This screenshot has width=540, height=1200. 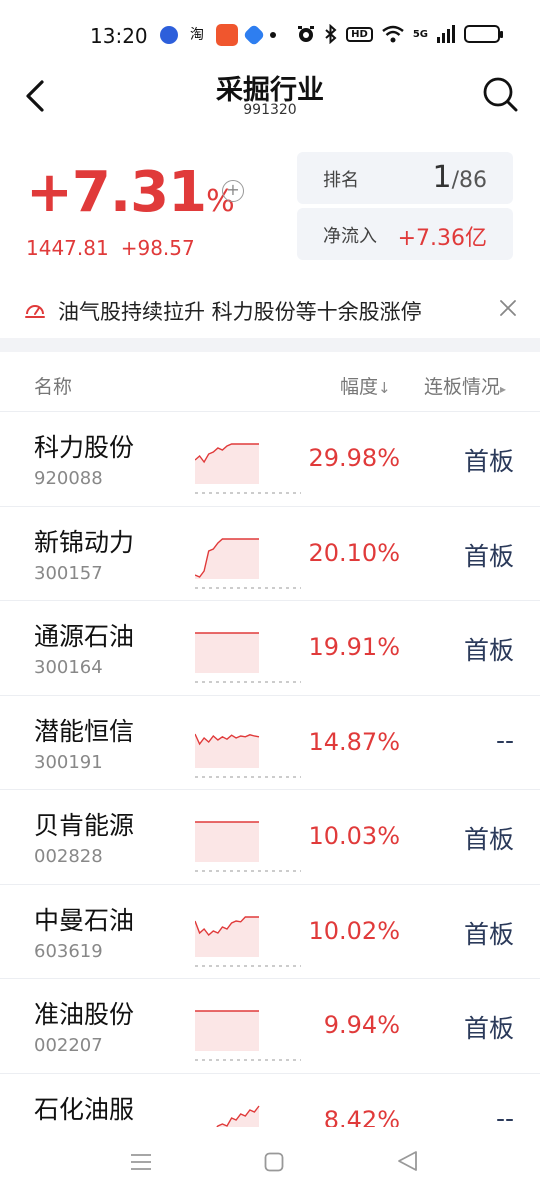 What do you see at coordinates (254, 35) in the screenshot?
I see `blue-app-icon` at bounding box center [254, 35].